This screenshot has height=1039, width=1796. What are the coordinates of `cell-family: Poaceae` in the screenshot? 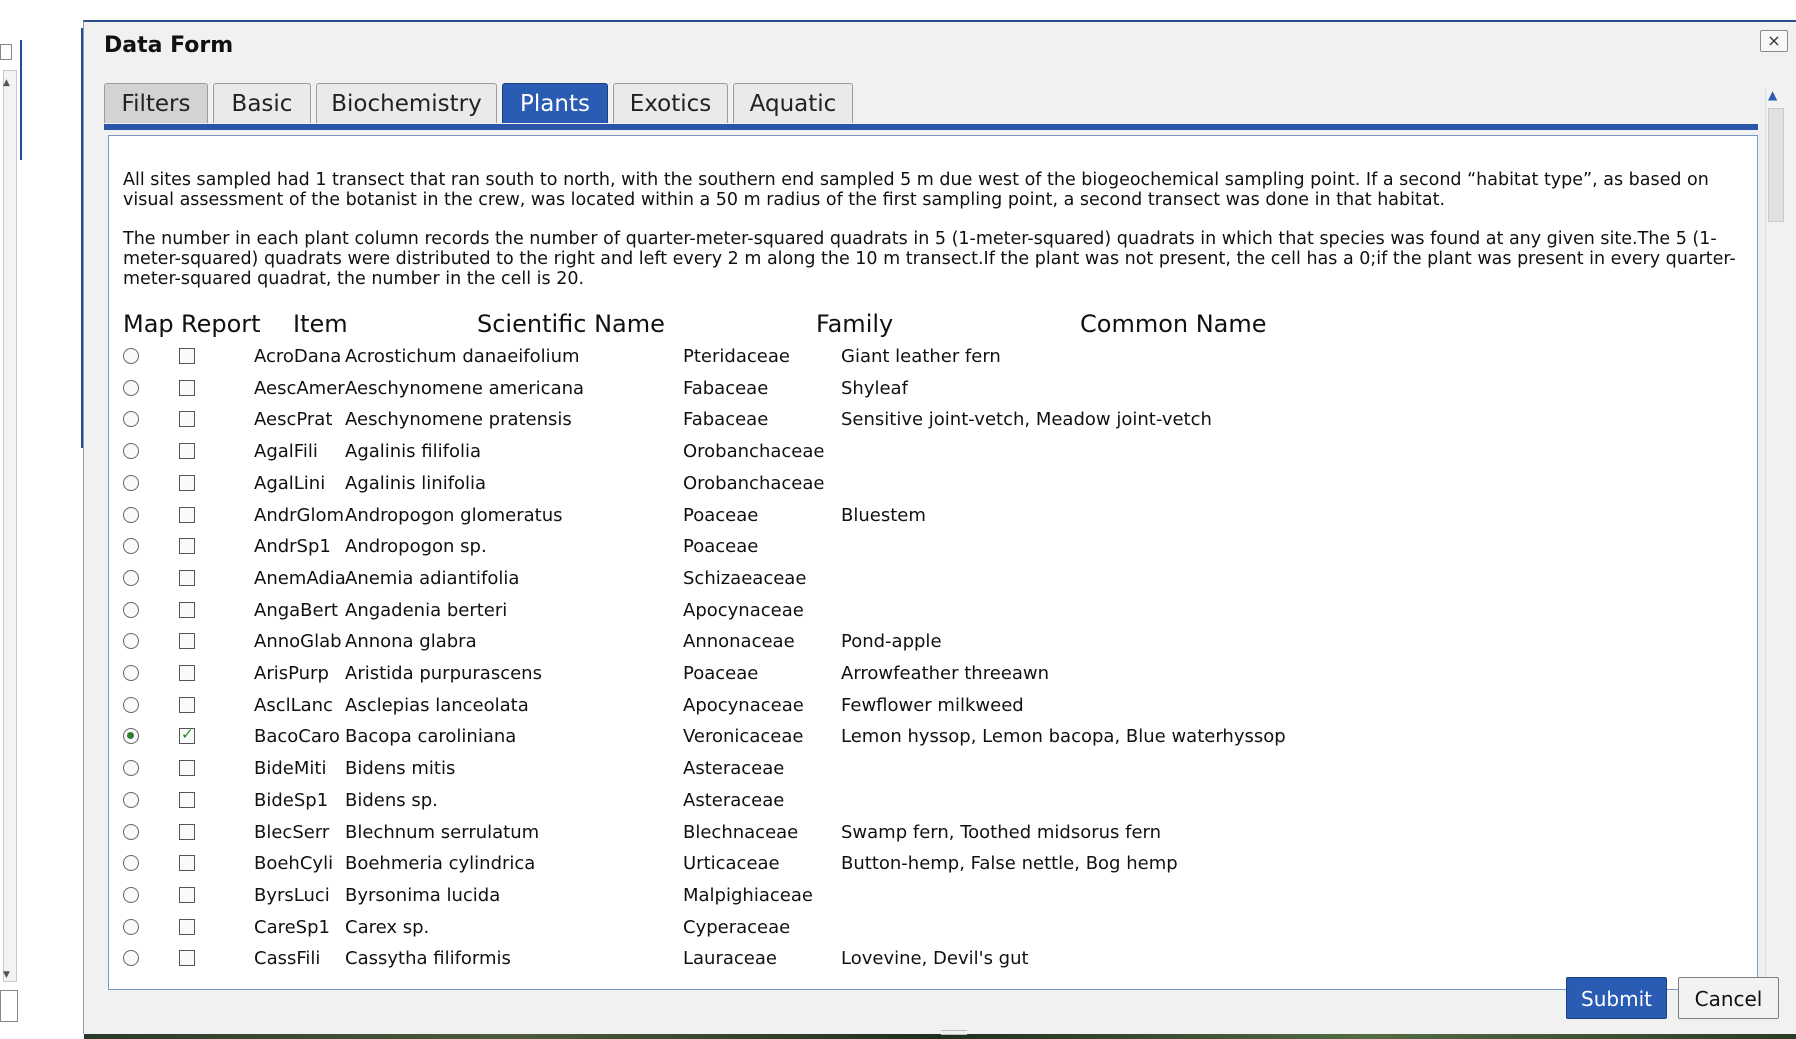 It's located at (721, 673).